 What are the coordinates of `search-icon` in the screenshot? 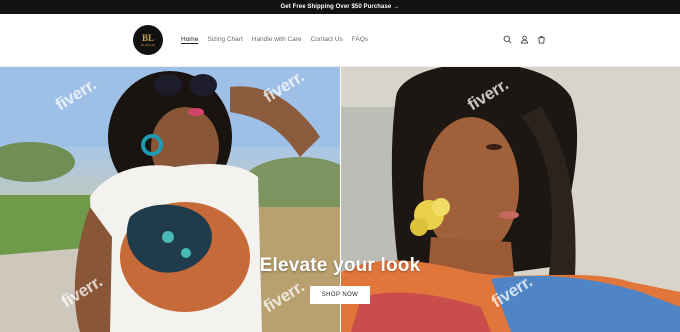 It's located at (507, 39).